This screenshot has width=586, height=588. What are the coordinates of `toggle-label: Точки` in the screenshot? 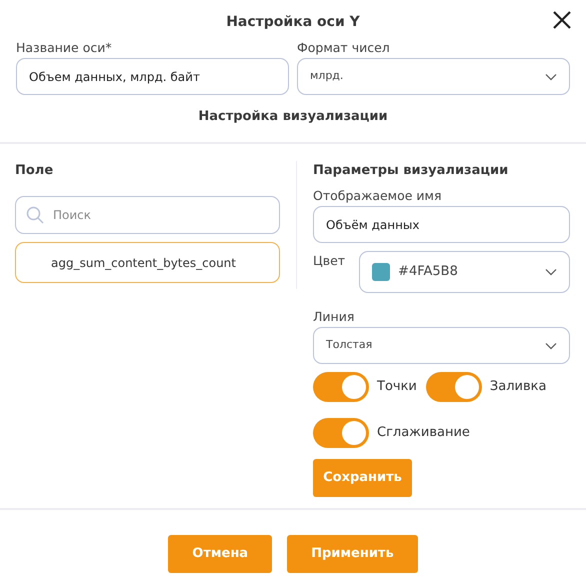 It's located at (397, 387).